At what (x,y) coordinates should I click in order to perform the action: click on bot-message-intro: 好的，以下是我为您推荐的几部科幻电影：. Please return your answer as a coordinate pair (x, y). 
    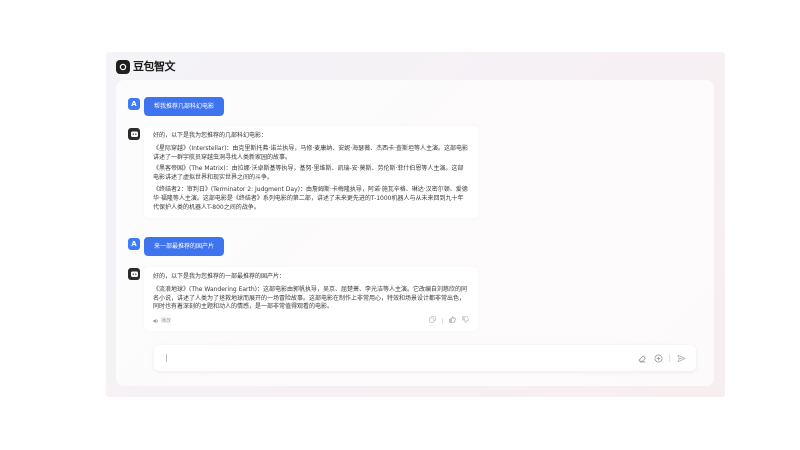
    Looking at the image, I should click on (210, 135).